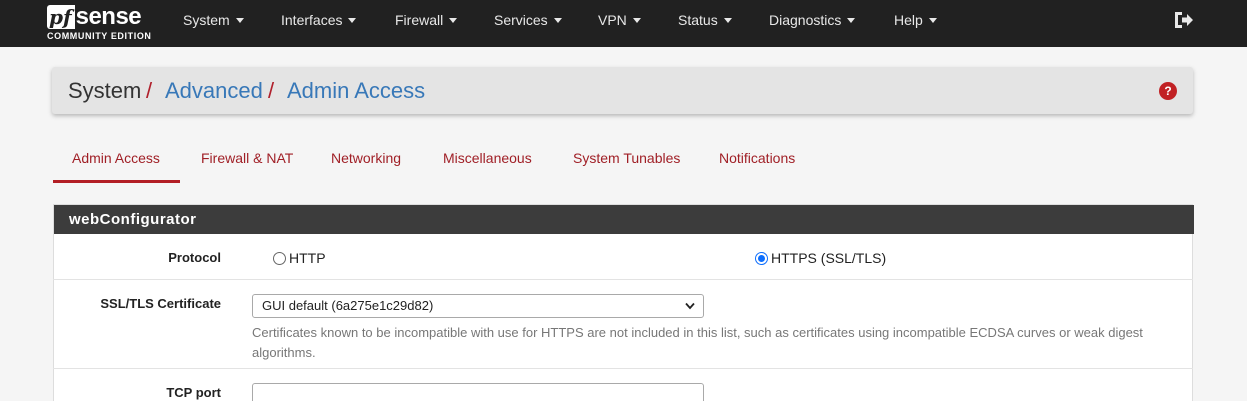  I want to click on protocol-label: Protocol, so click(194, 257).